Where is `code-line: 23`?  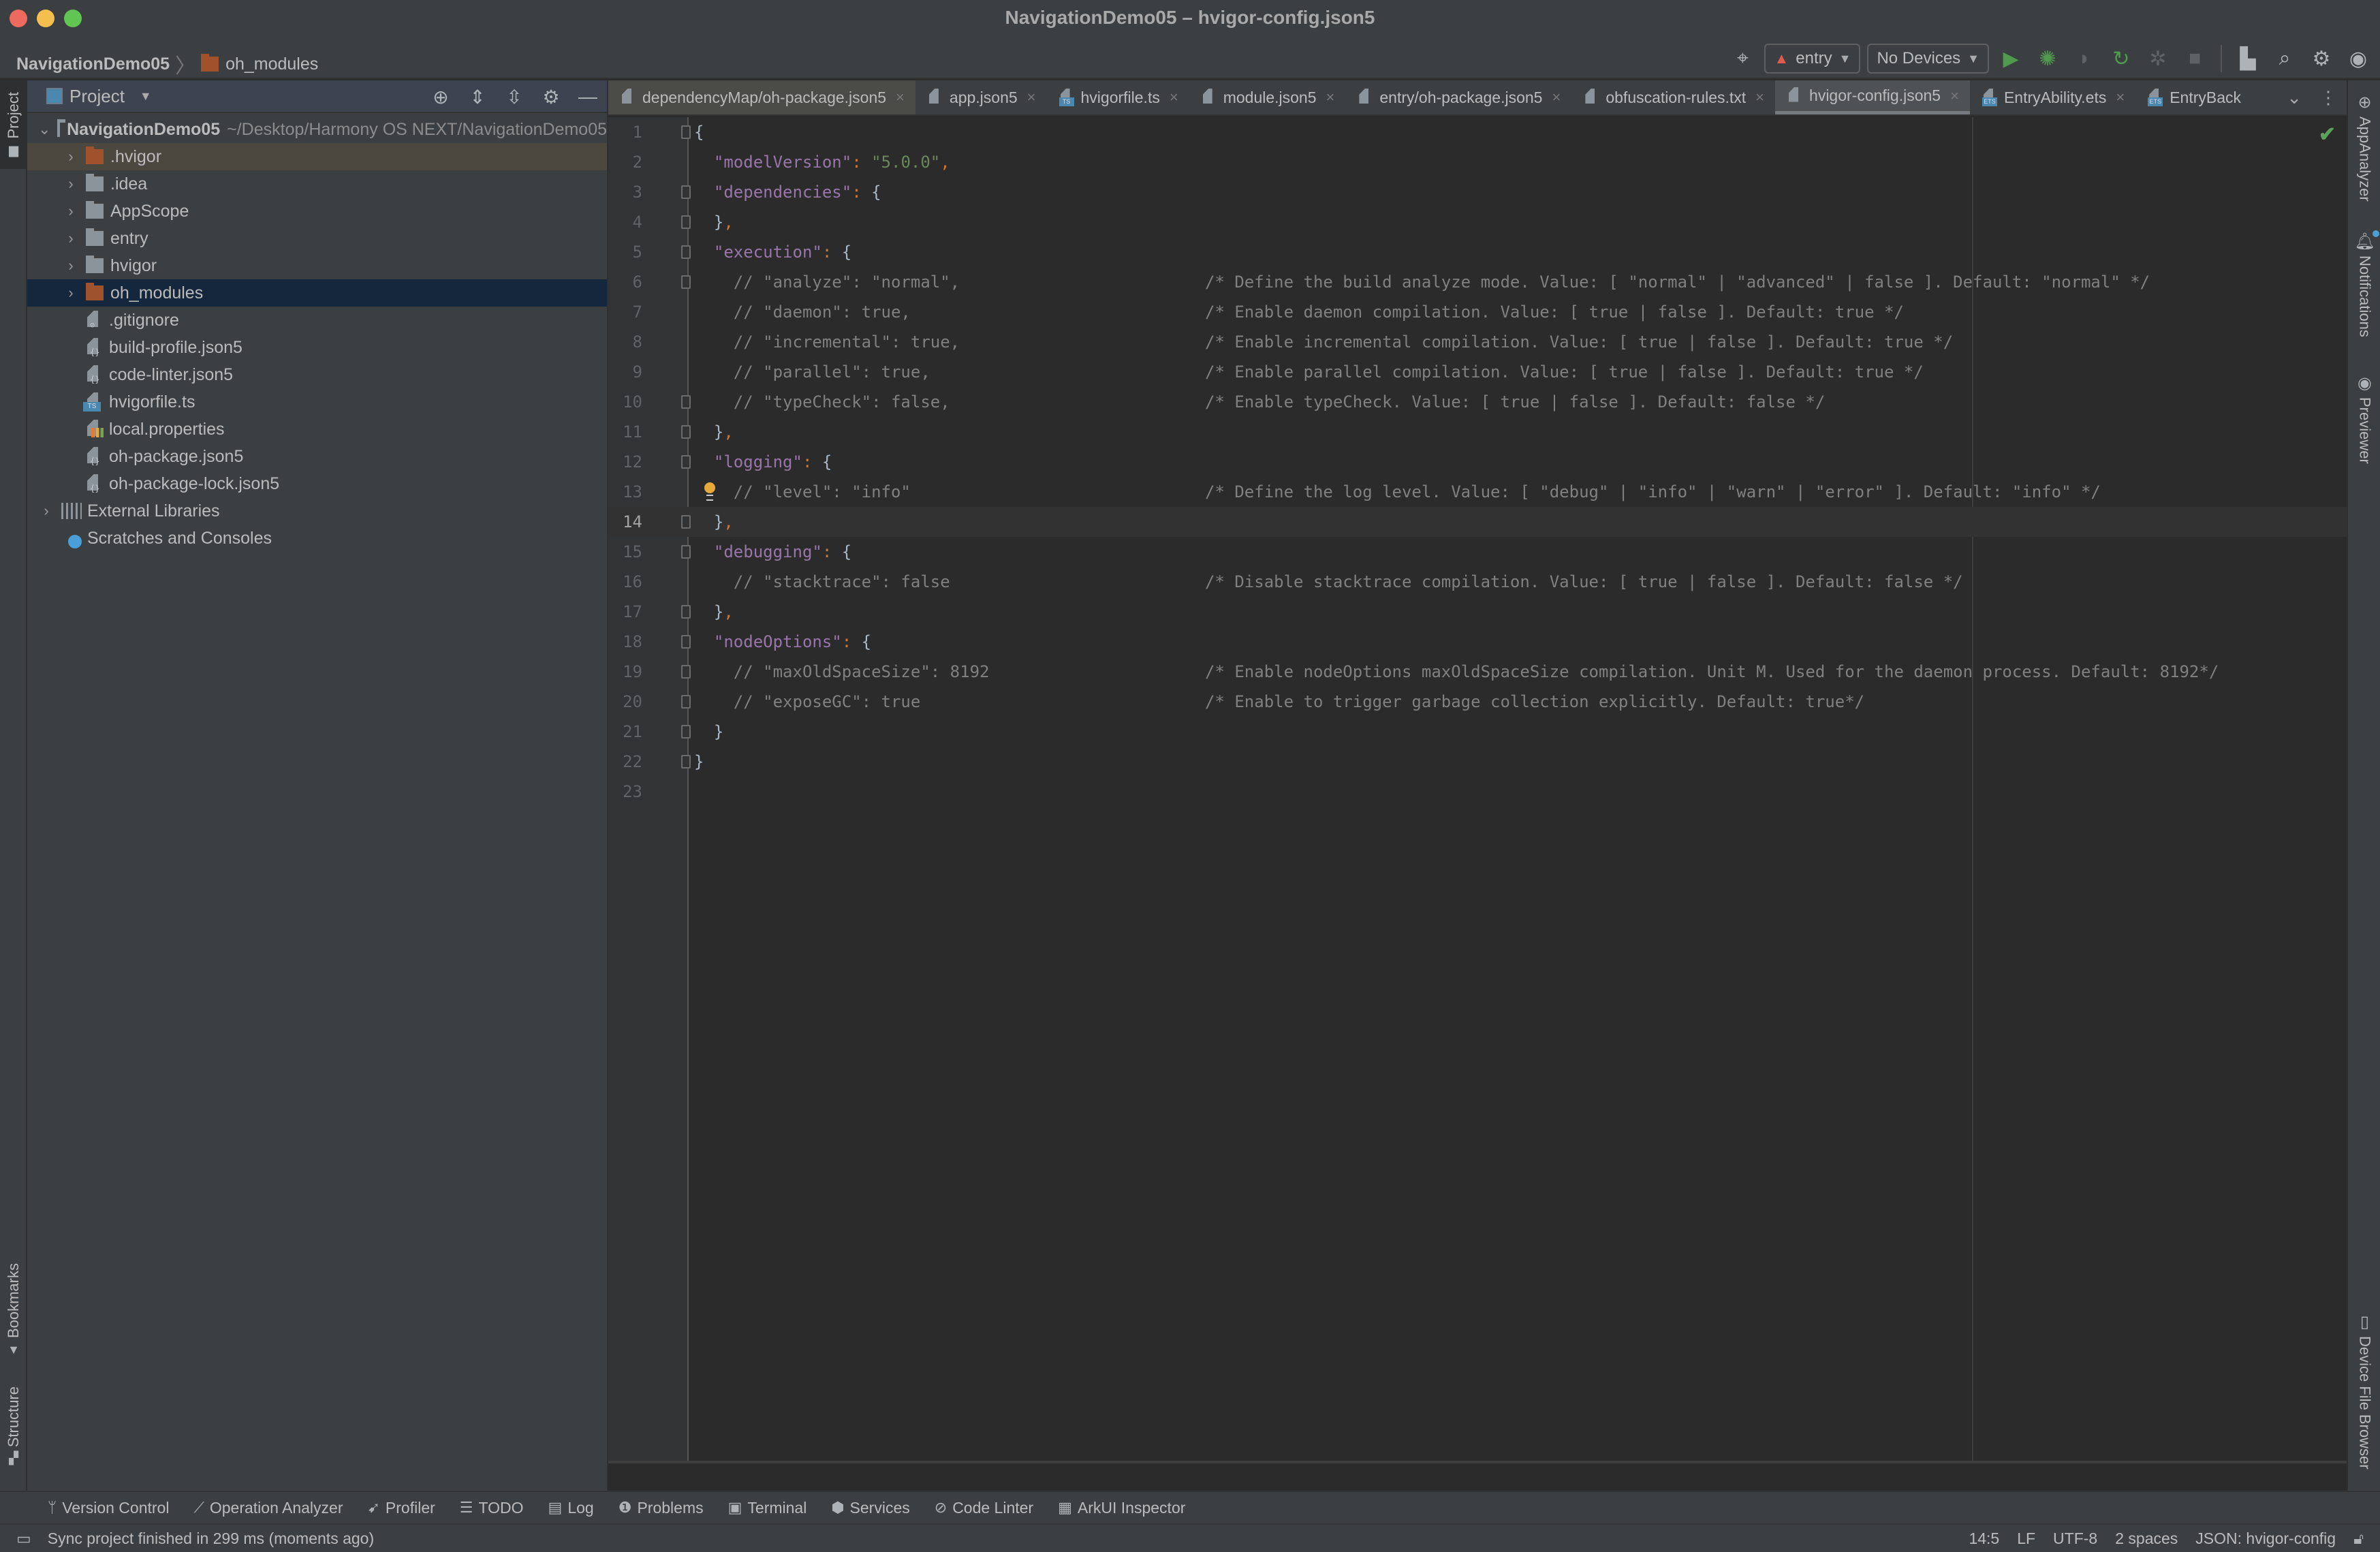 code-line: 23 is located at coordinates (1478, 792).